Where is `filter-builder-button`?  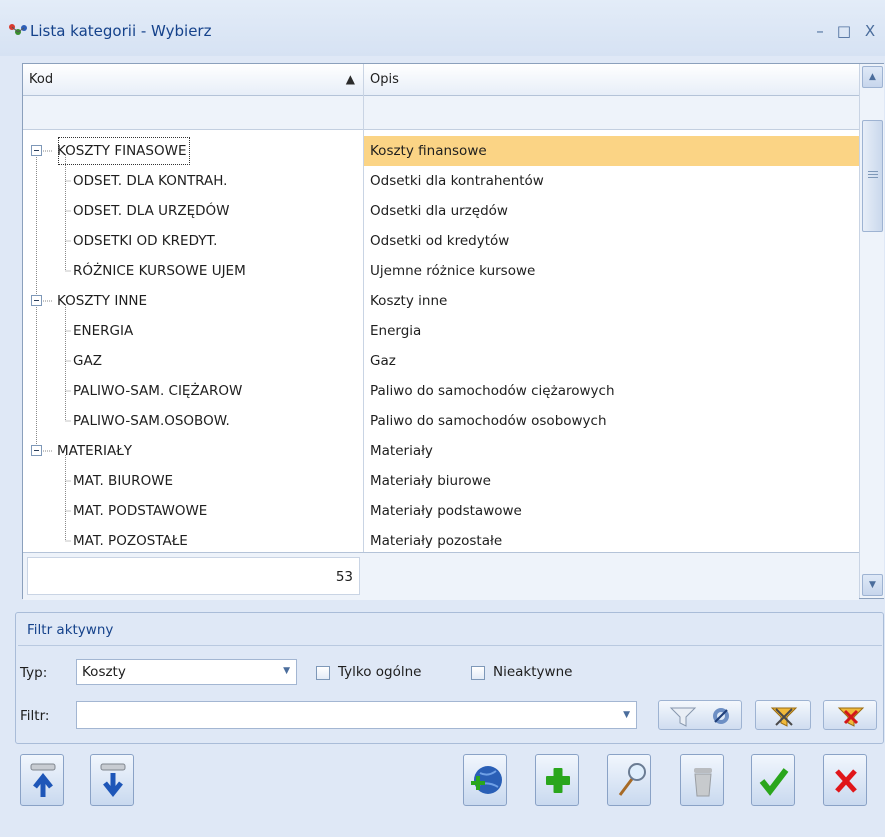
filter-builder-button is located at coordinates (700, 715).